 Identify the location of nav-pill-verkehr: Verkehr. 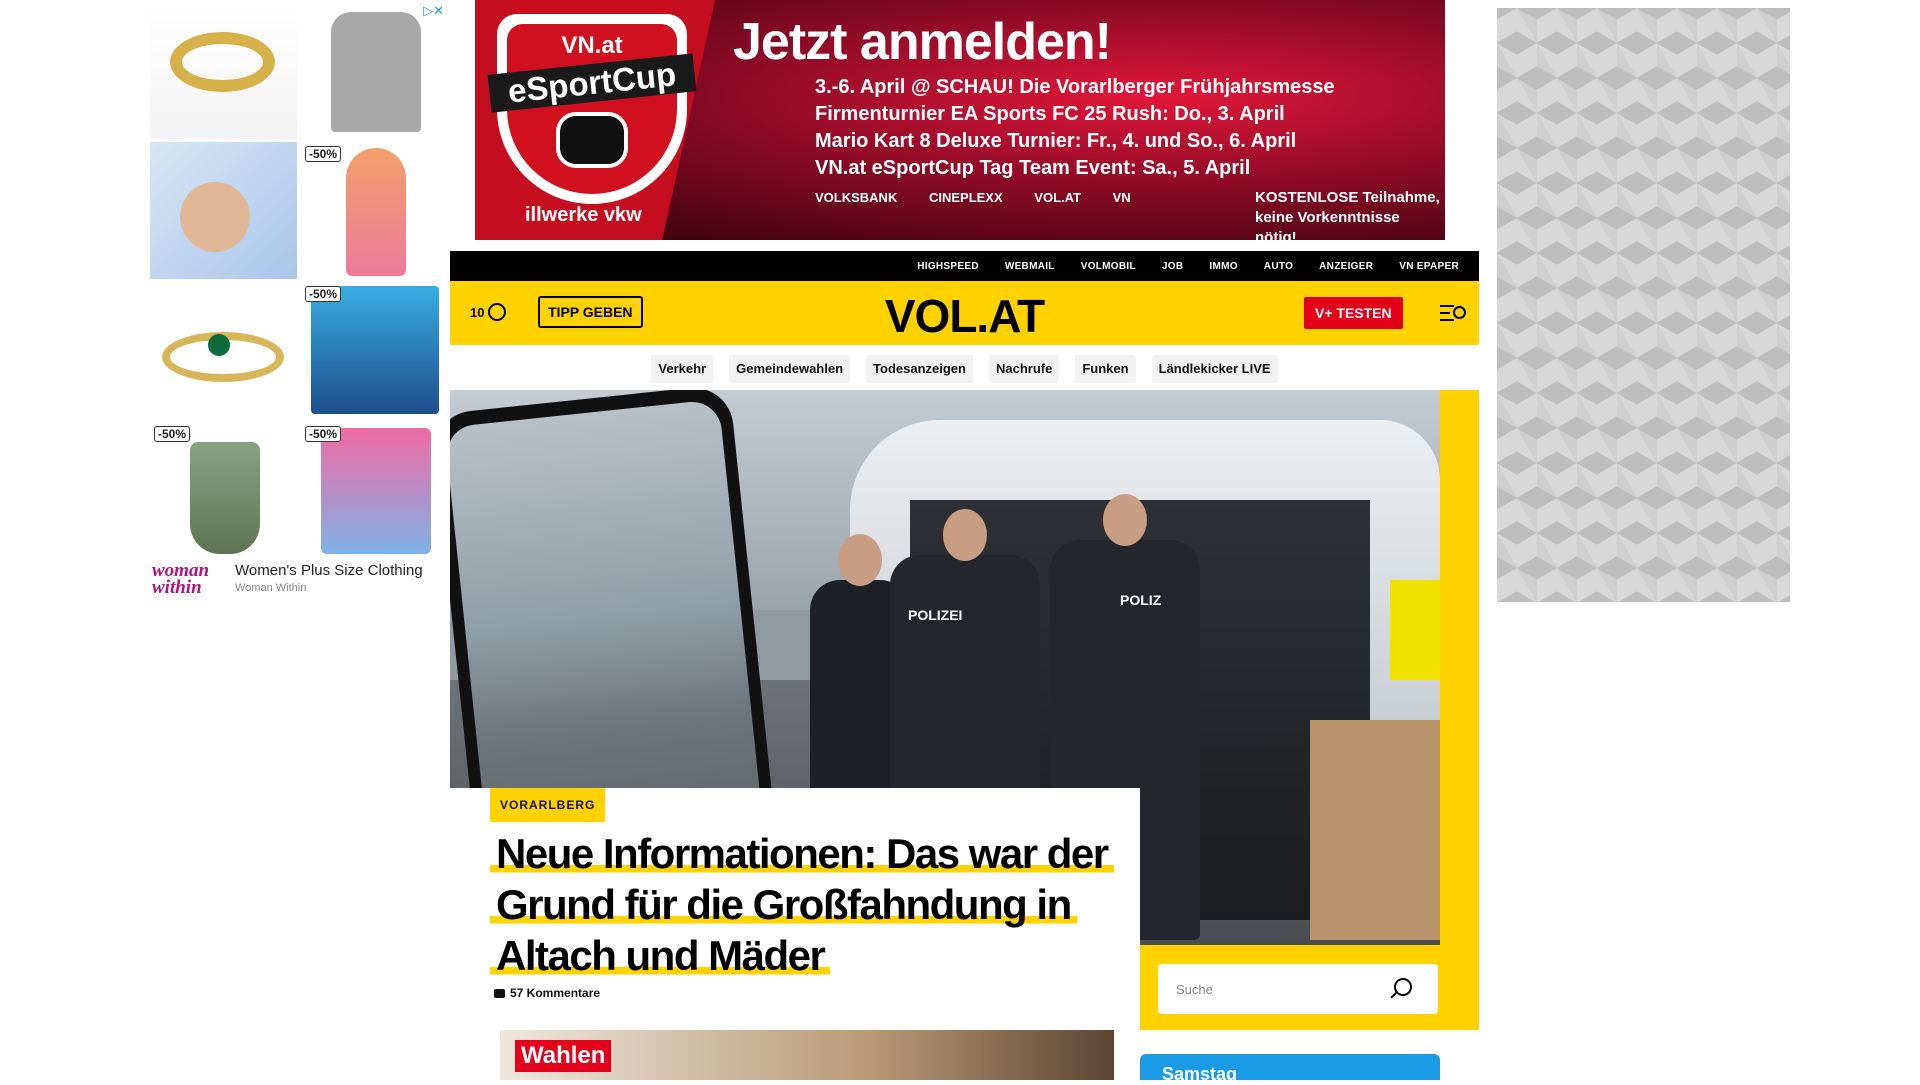
(682, 369).